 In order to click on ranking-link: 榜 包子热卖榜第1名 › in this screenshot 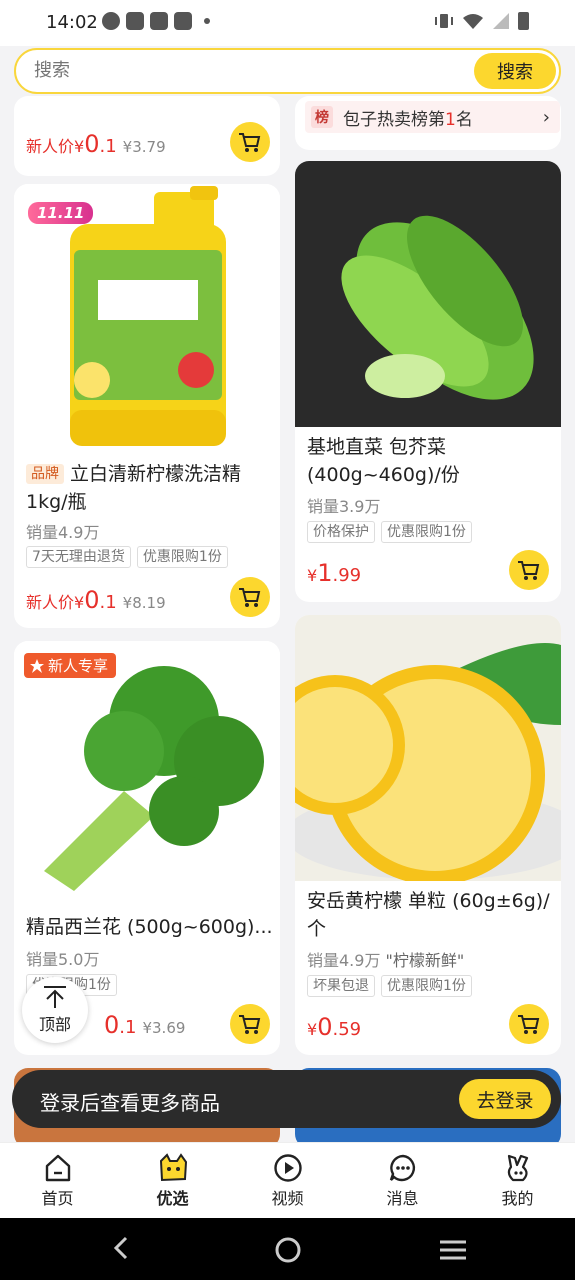, I will do `click(432, 117)`.